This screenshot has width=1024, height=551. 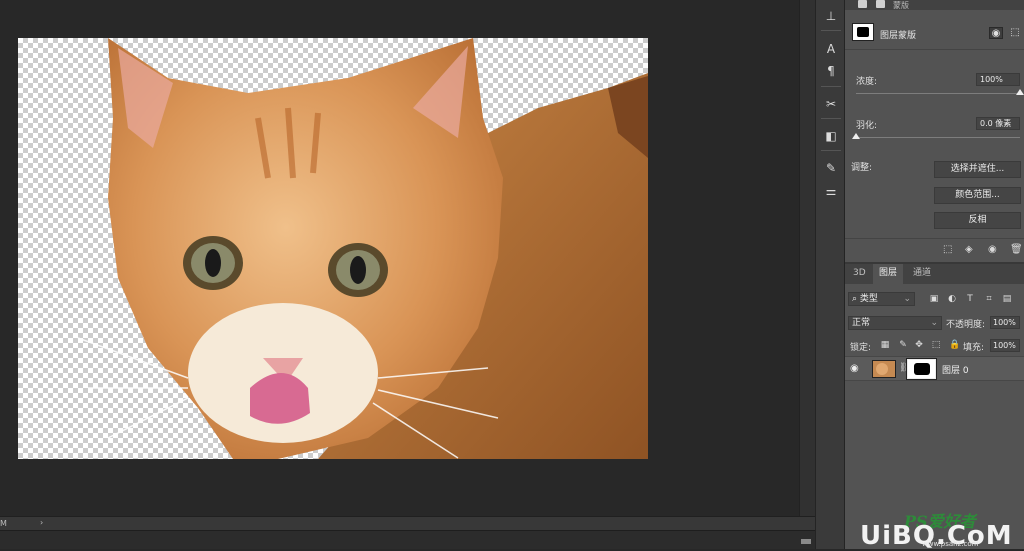 What do you see at coordinates (3, 523) in the screenshot?
I see `zoom-readout: M` at bounding box center [3, 523].